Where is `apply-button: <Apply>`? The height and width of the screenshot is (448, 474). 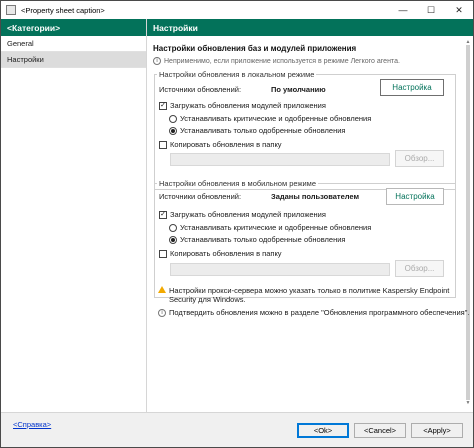
apply-button: <Apply> is located at coordinates (437, 430).